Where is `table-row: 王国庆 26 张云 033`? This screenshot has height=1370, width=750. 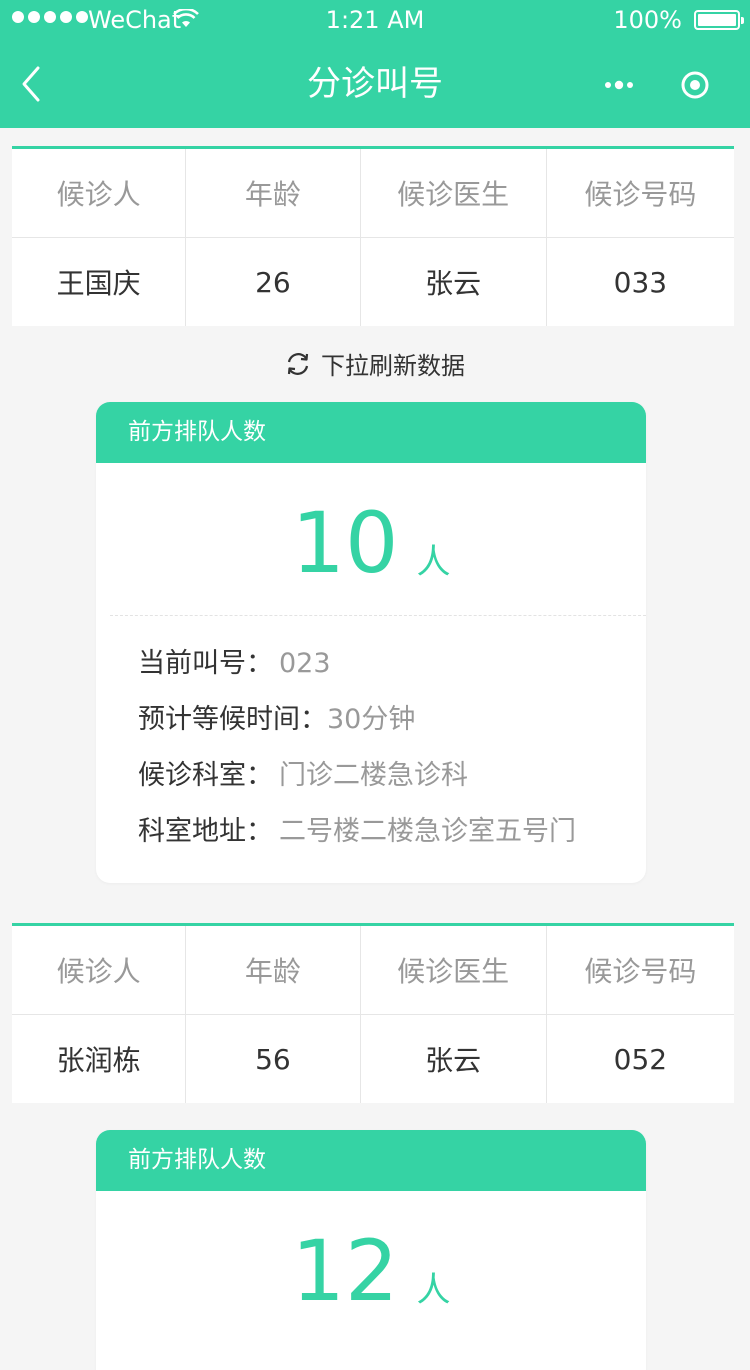 table-row: 王国庆 26 张云 033 is located at coordinates (373, 281).